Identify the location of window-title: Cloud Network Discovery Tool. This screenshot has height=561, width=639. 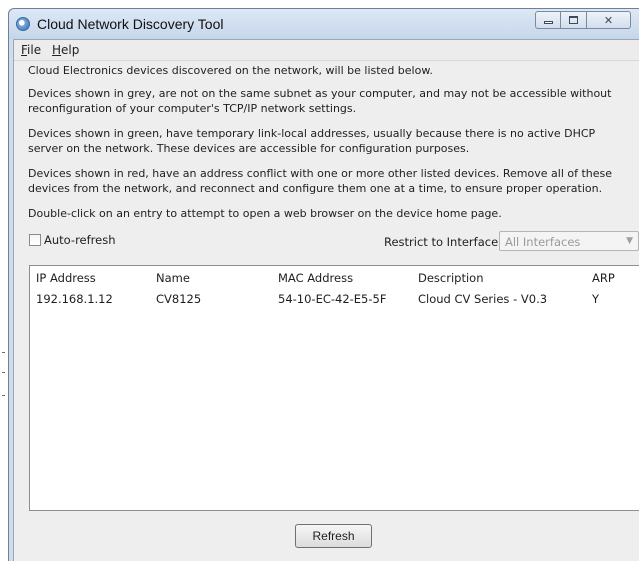
(130, 24).